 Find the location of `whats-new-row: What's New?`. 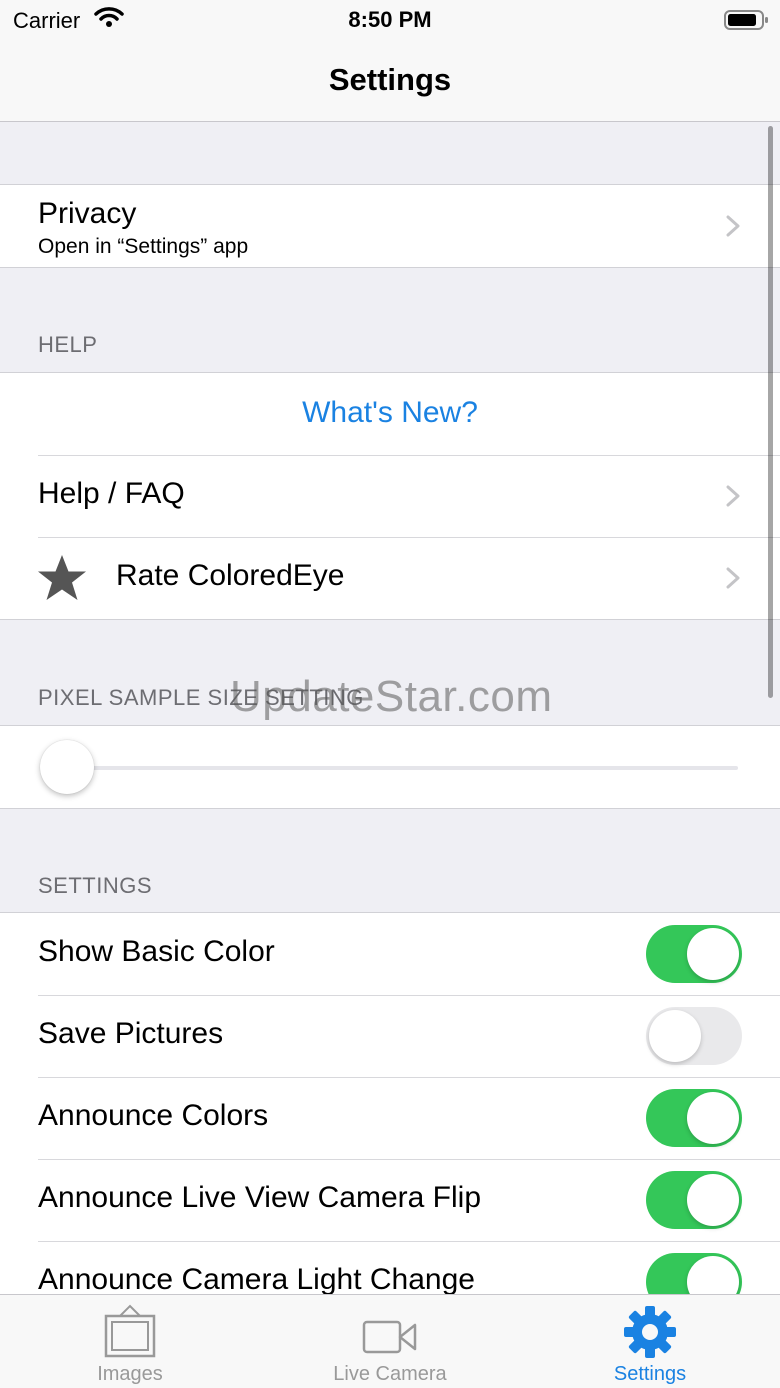

whats-new-row: What's New? is located at coordinates (390, 414).